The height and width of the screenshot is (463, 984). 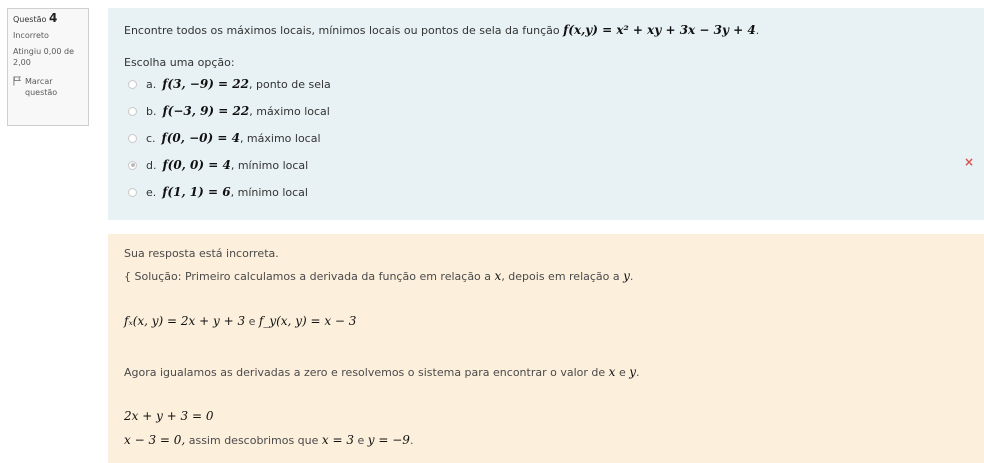 What do you see at coordinates (337, 440) in the screenshot?
I see `result-x: x = 3` at bounding box center [337, 440].